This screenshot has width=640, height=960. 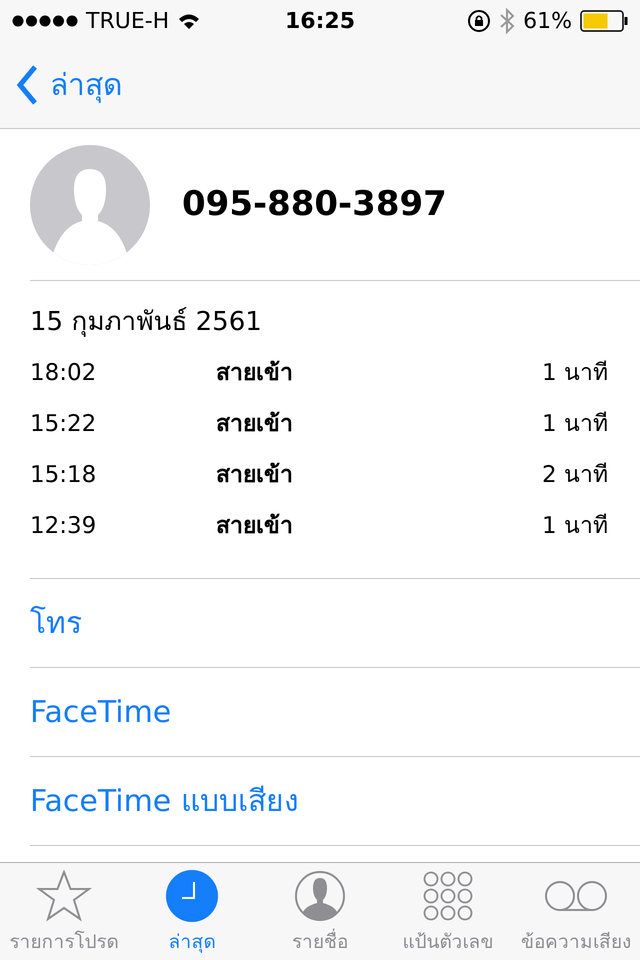 I want to click on tab-bar-item: ล่าสุด, so click(x=192, y=911).